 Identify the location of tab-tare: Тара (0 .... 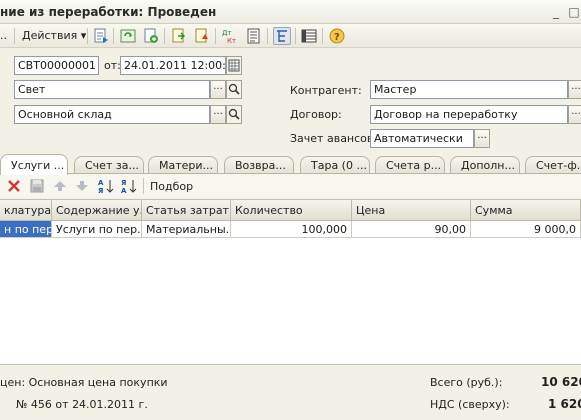
(335, 165).